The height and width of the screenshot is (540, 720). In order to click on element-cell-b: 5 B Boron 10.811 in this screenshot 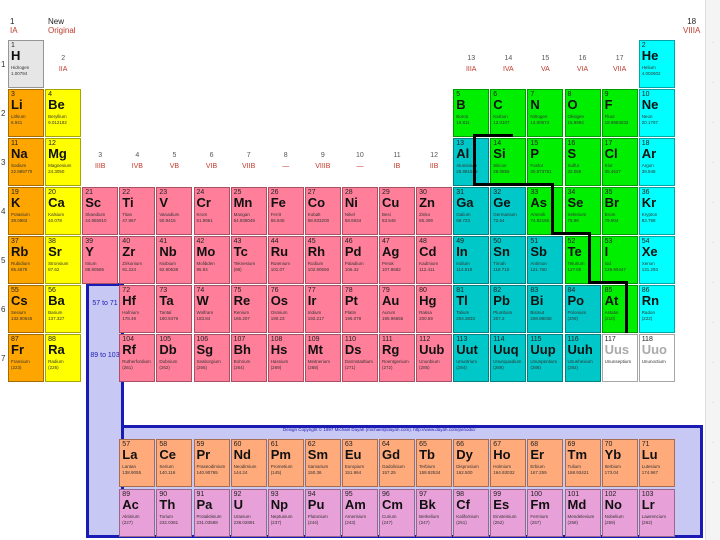, I will do `click(471, 113)`.